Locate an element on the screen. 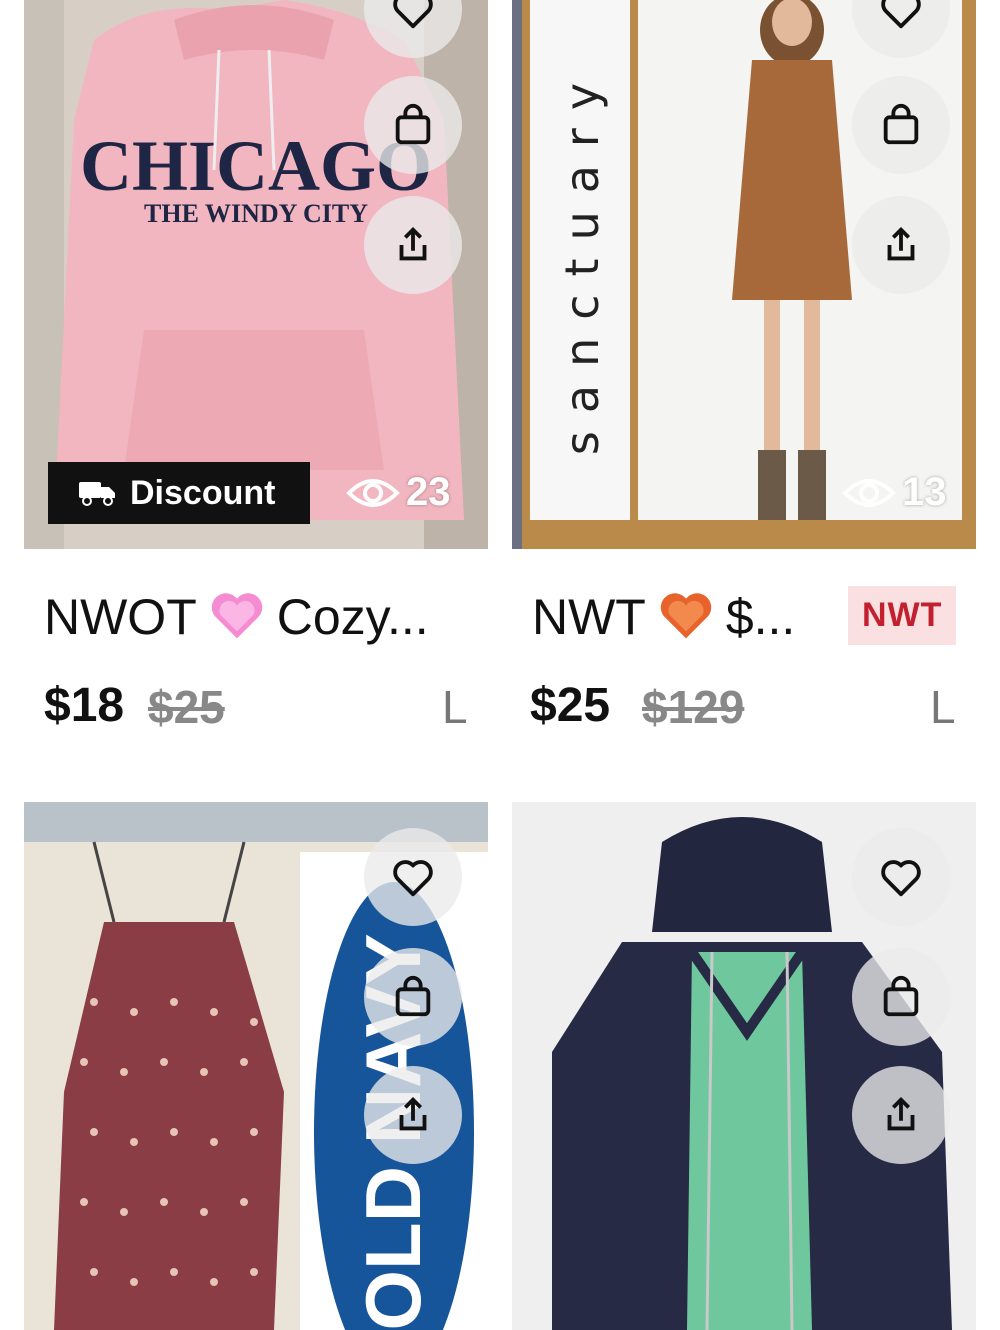 This screenshot has height=1330, width=1000. brand-banner: sanctuary is located at coordinates (582, 260).